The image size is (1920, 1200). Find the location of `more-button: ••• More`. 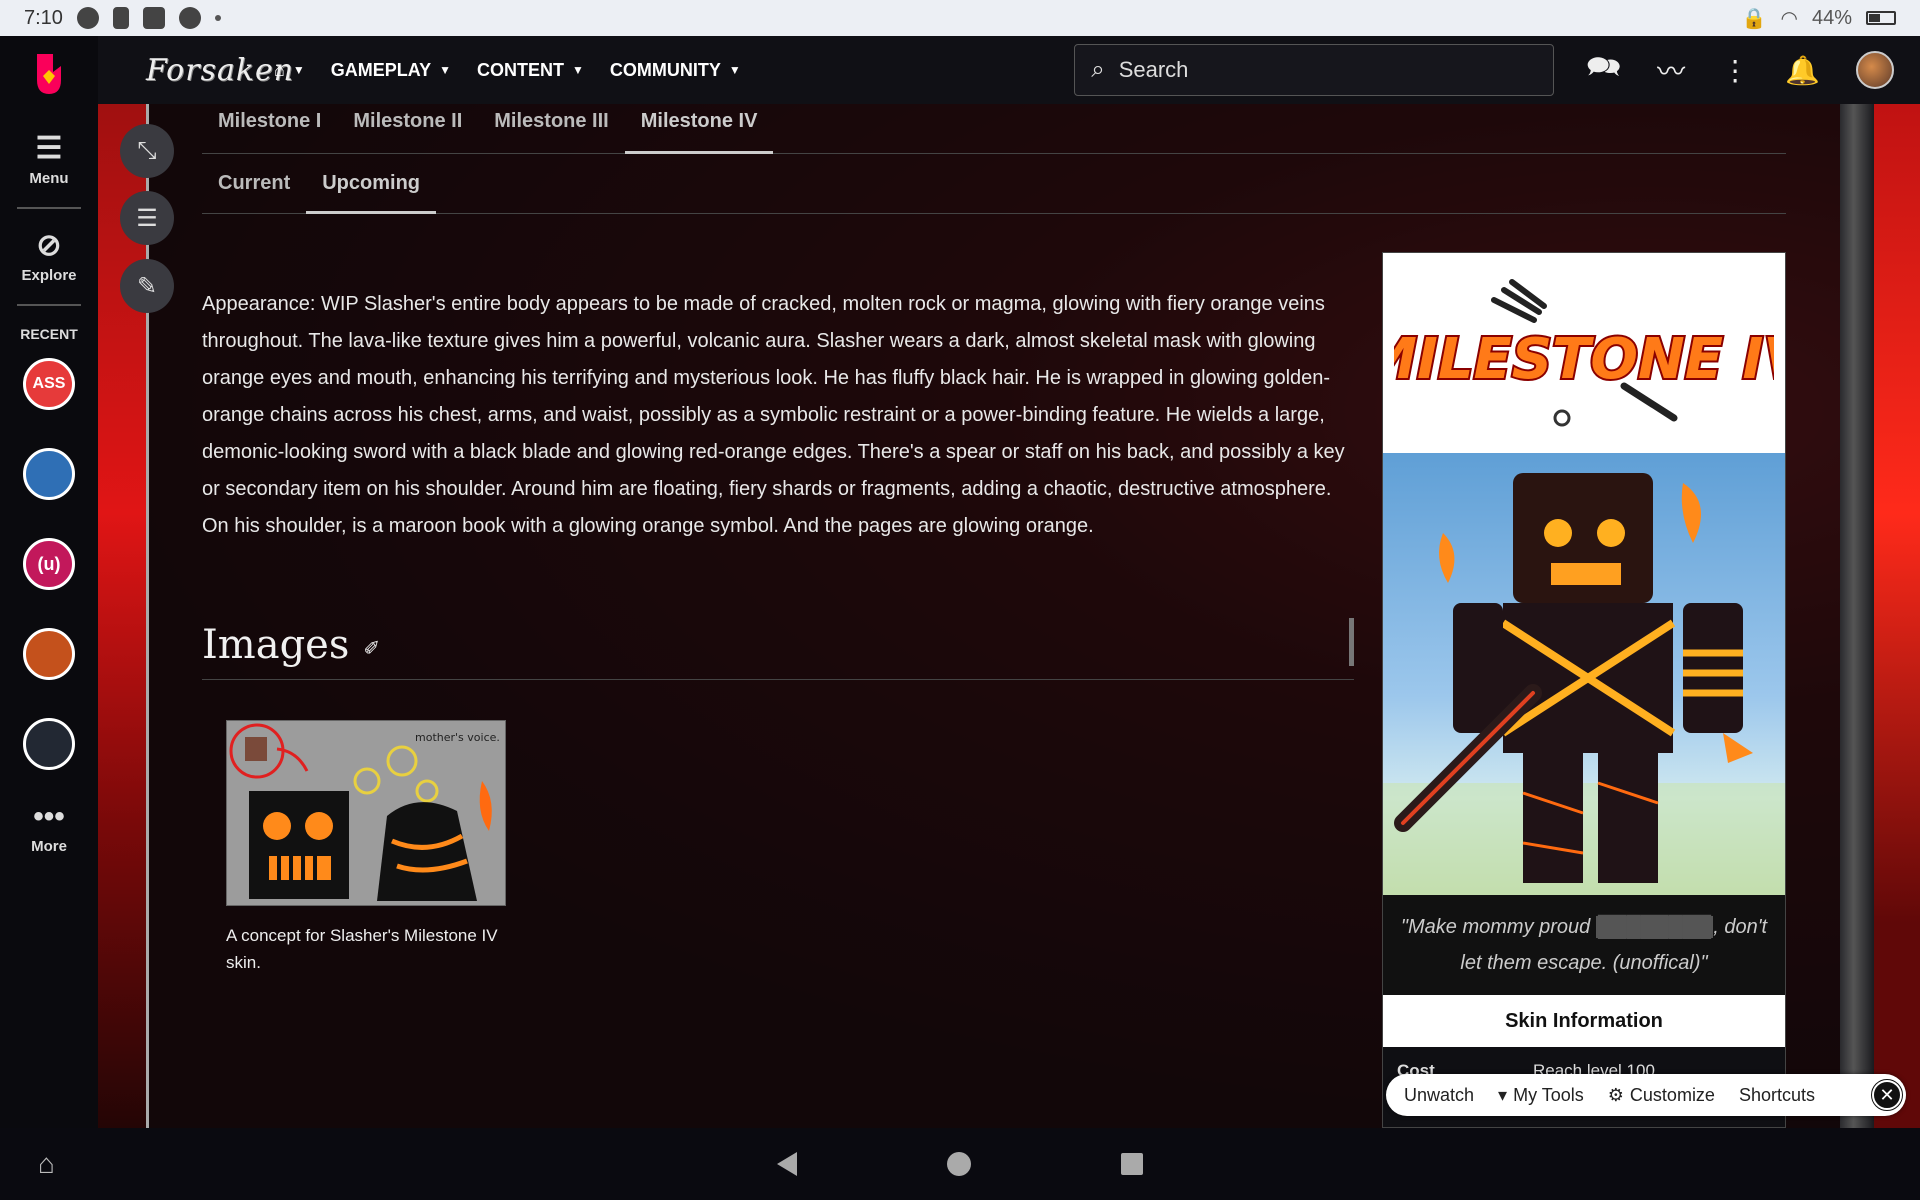

more-button: ••• More is located at coordinates (49, 827).